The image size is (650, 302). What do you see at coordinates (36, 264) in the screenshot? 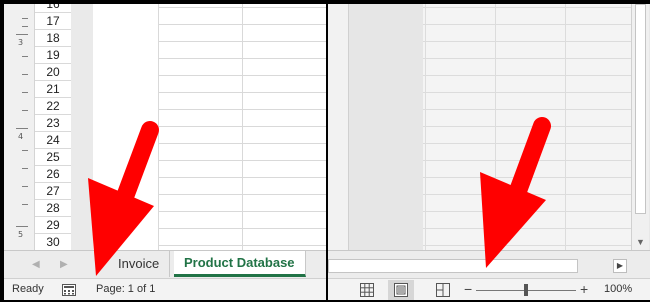
I see `prev-sheet-icon: ◀` at bounding box center [36, 264].